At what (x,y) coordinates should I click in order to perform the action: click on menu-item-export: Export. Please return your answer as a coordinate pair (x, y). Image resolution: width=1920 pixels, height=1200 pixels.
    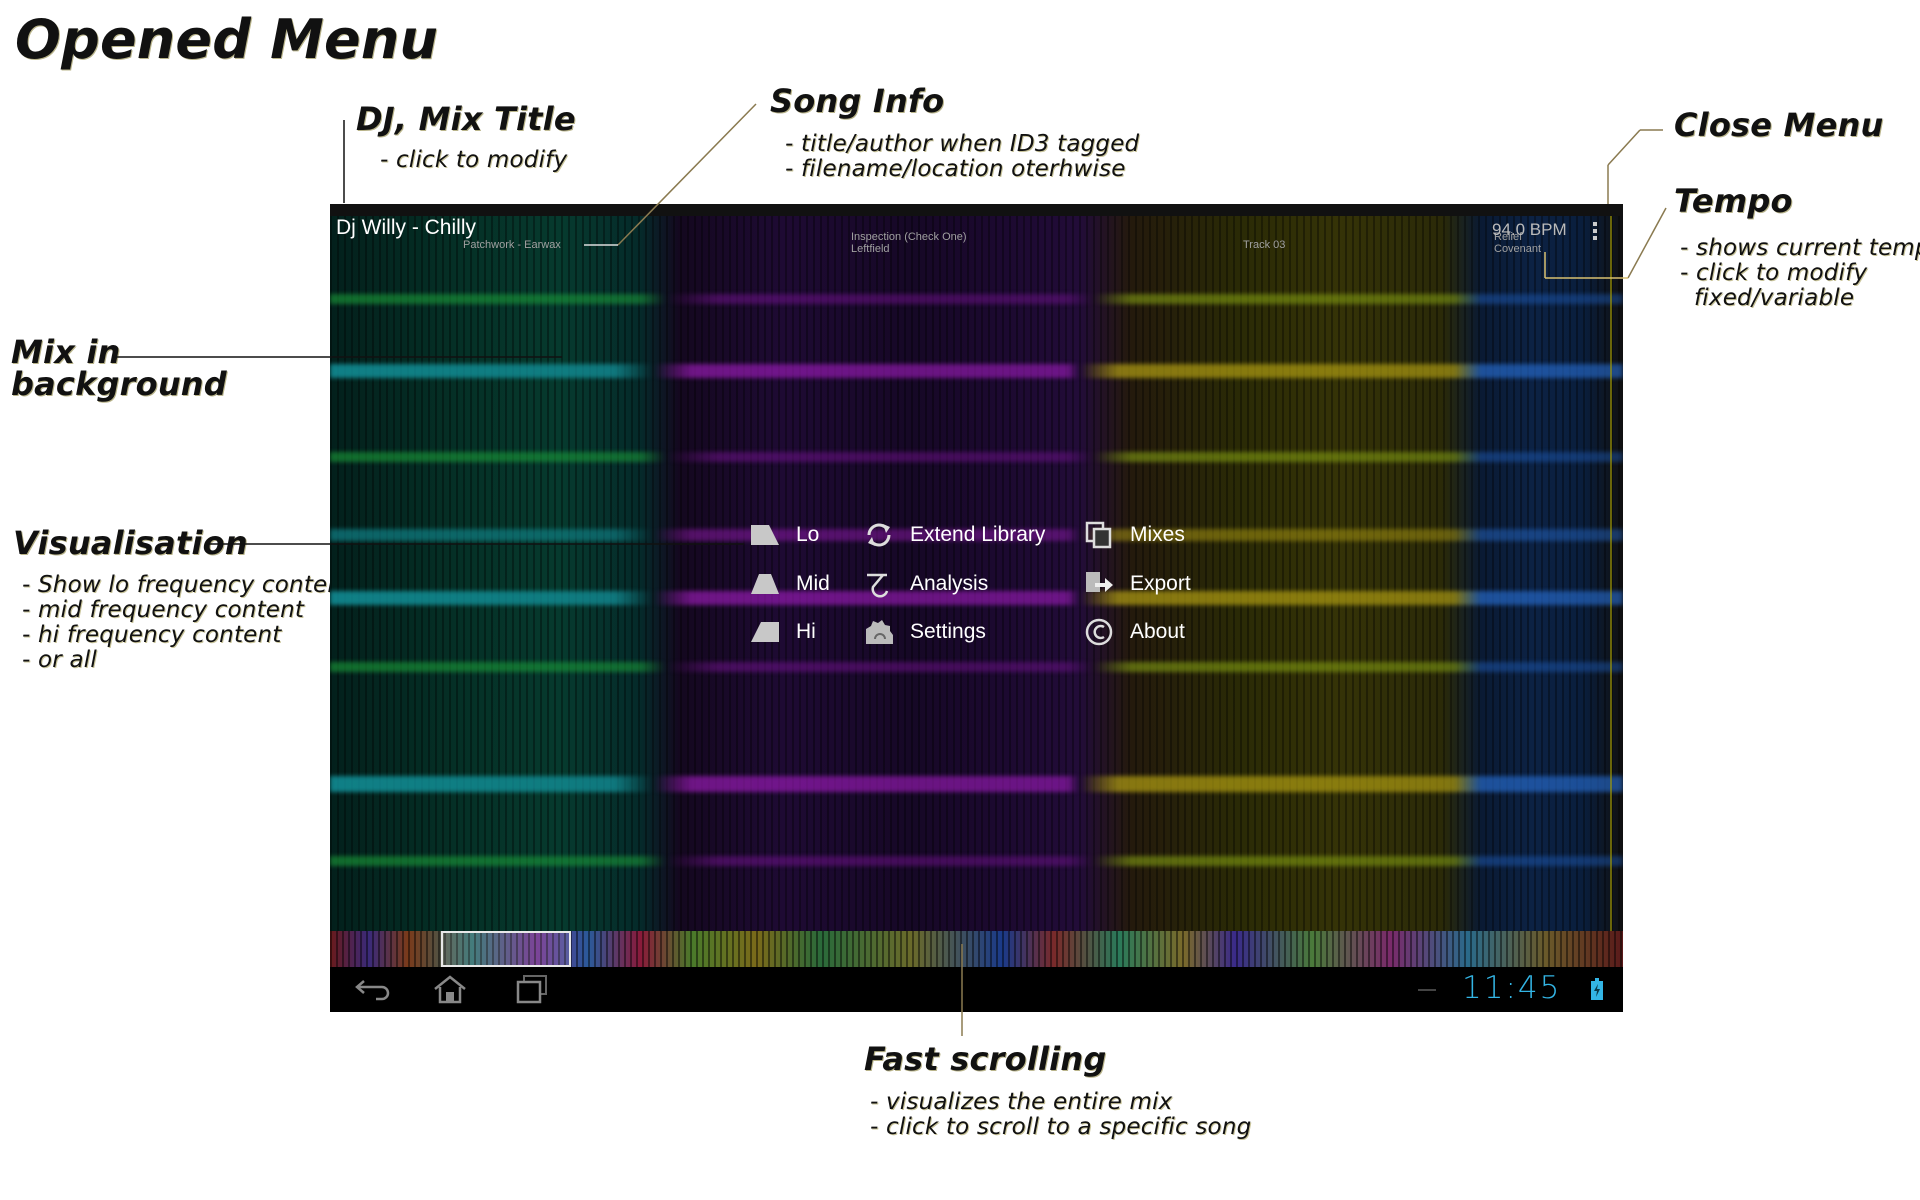
    Looking at the image, I should click on (1136, 584).